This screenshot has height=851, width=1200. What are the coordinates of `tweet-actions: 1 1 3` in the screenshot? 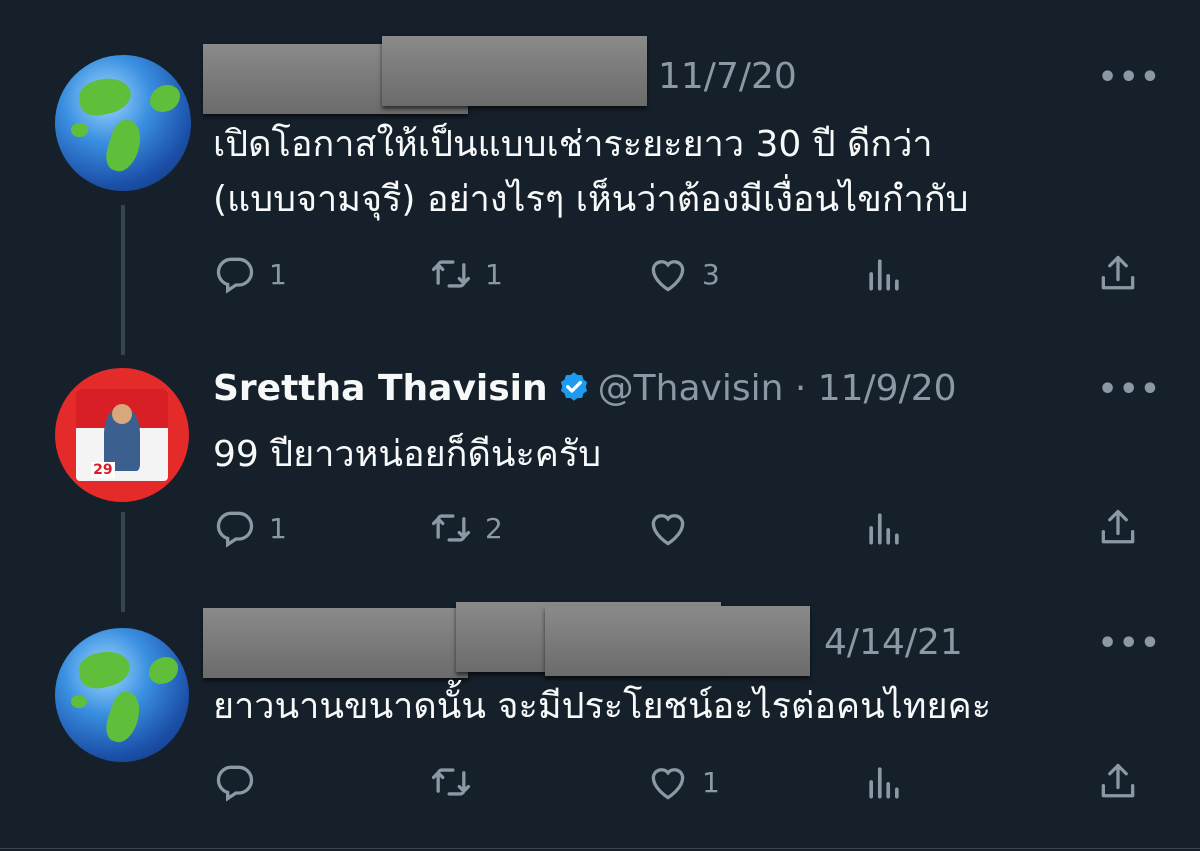 It's located at (678, 274).